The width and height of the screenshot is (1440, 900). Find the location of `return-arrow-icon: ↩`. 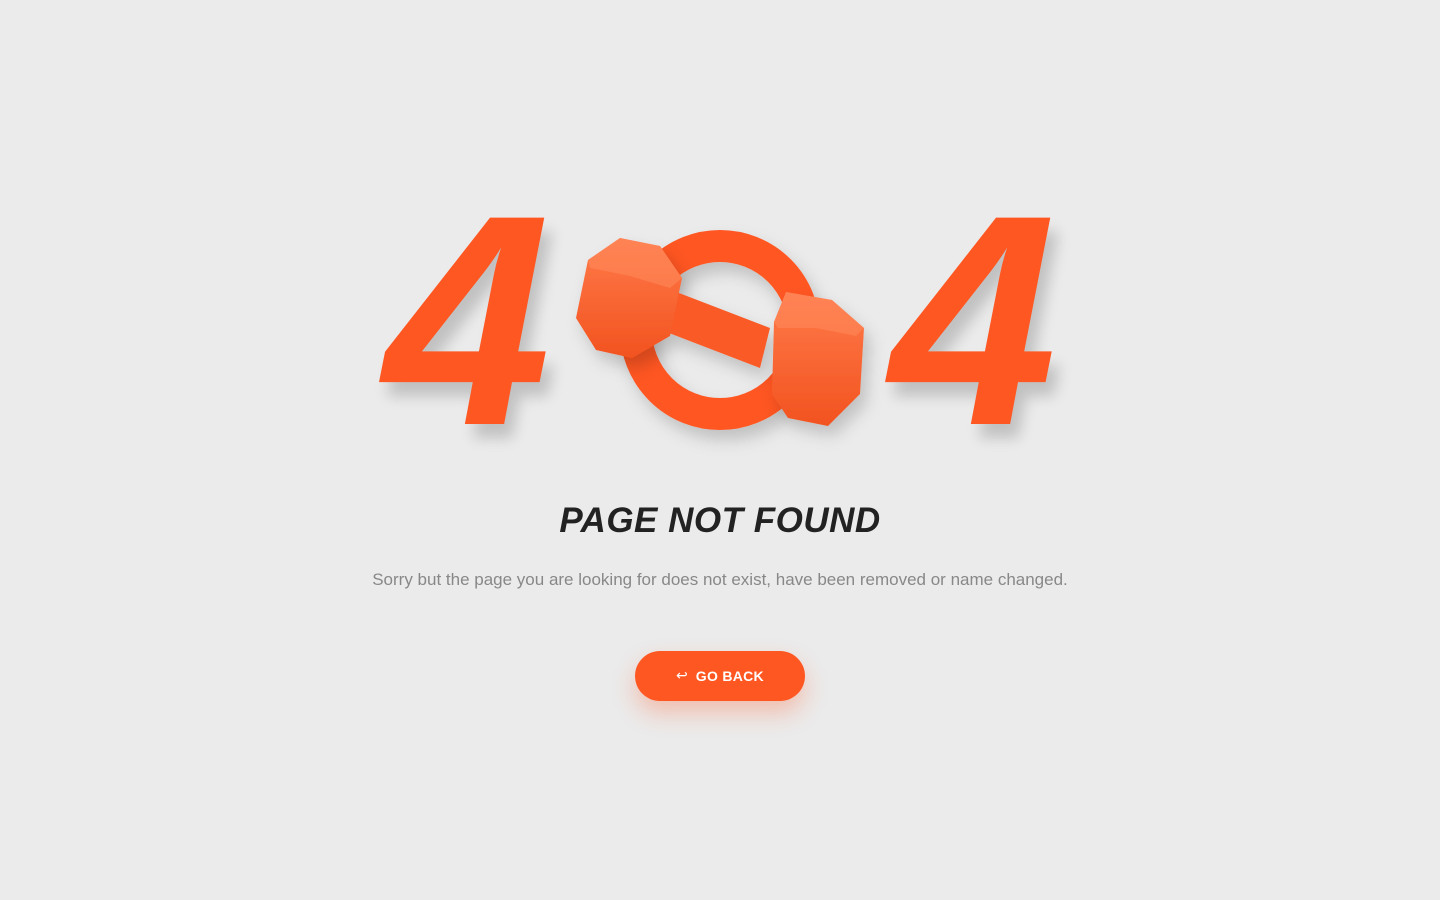

return-arrow-icon: ↩ is located at coordinates (682, 676).